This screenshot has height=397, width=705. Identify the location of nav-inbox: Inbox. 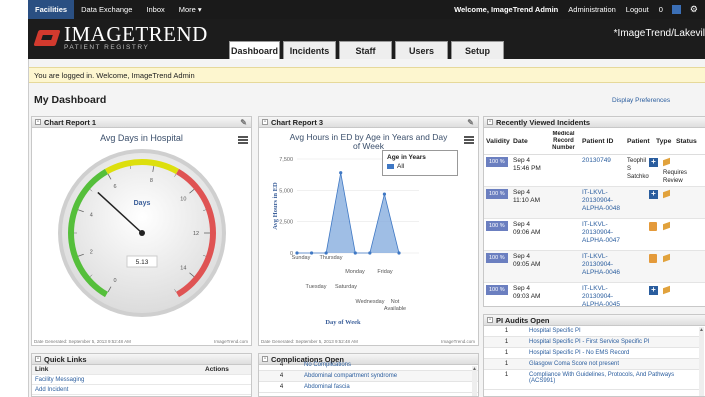
(155, 9).